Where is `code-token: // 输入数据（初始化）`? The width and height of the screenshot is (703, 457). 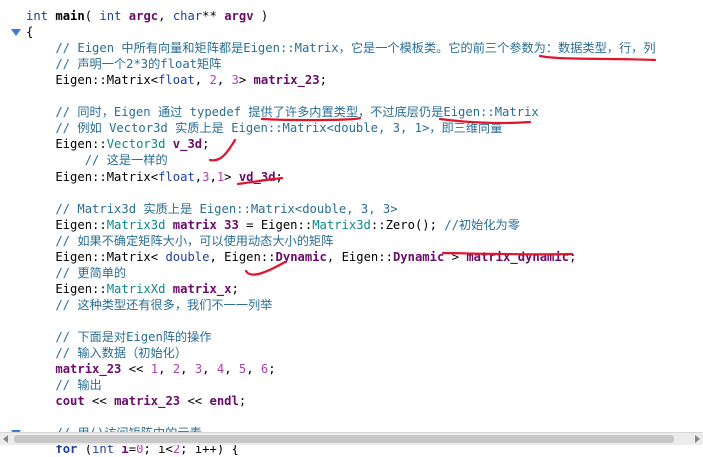
code-token: // 输入数据（初始化） is located at coordinates (107, 353).